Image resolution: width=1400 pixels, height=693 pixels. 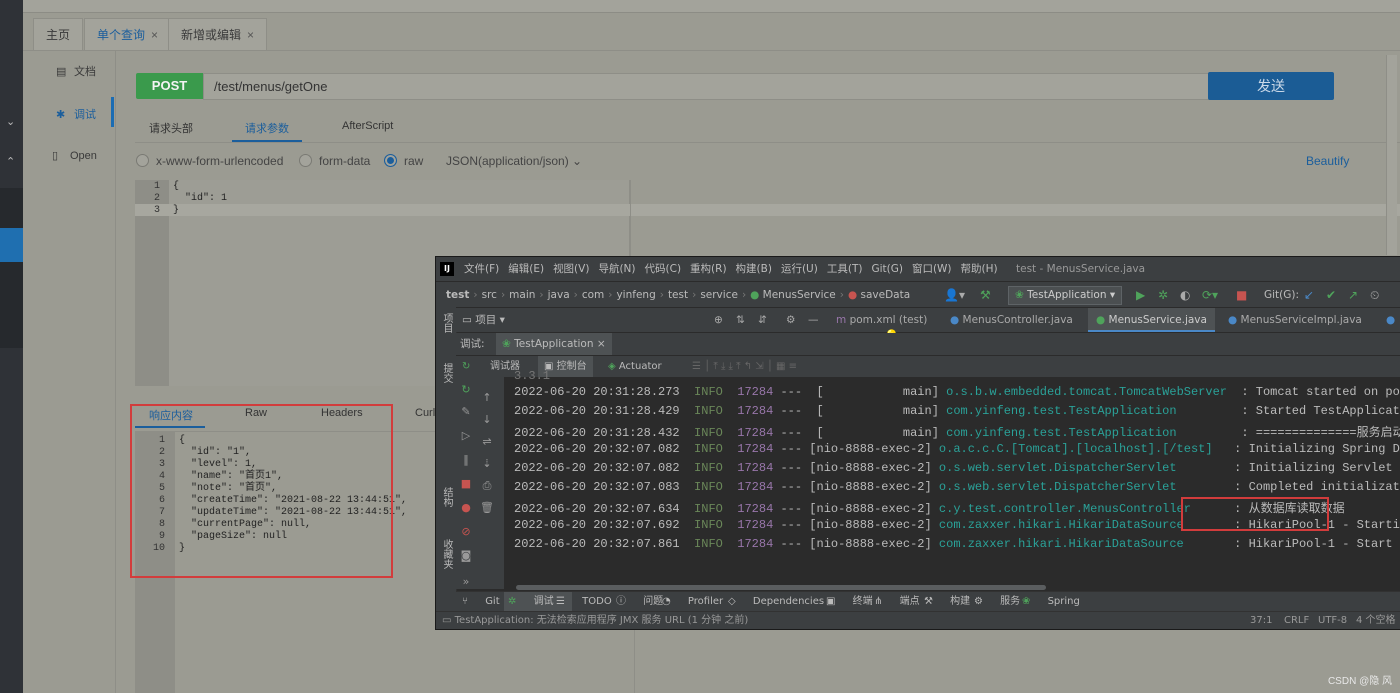 I want to click on menu-build: 构建(B), so click(x=754, y=269).